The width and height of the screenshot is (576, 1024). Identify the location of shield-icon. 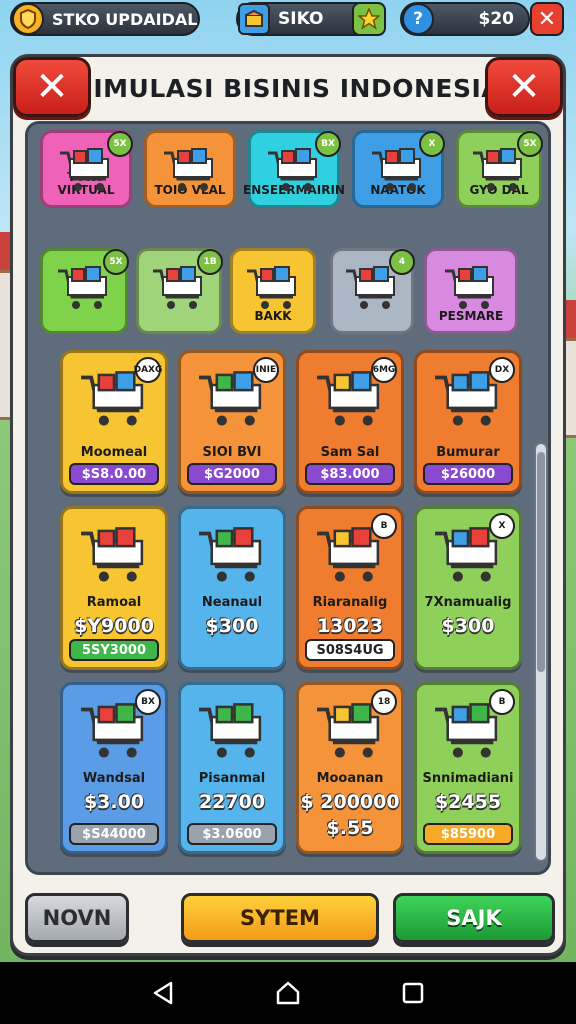
(28, 19).